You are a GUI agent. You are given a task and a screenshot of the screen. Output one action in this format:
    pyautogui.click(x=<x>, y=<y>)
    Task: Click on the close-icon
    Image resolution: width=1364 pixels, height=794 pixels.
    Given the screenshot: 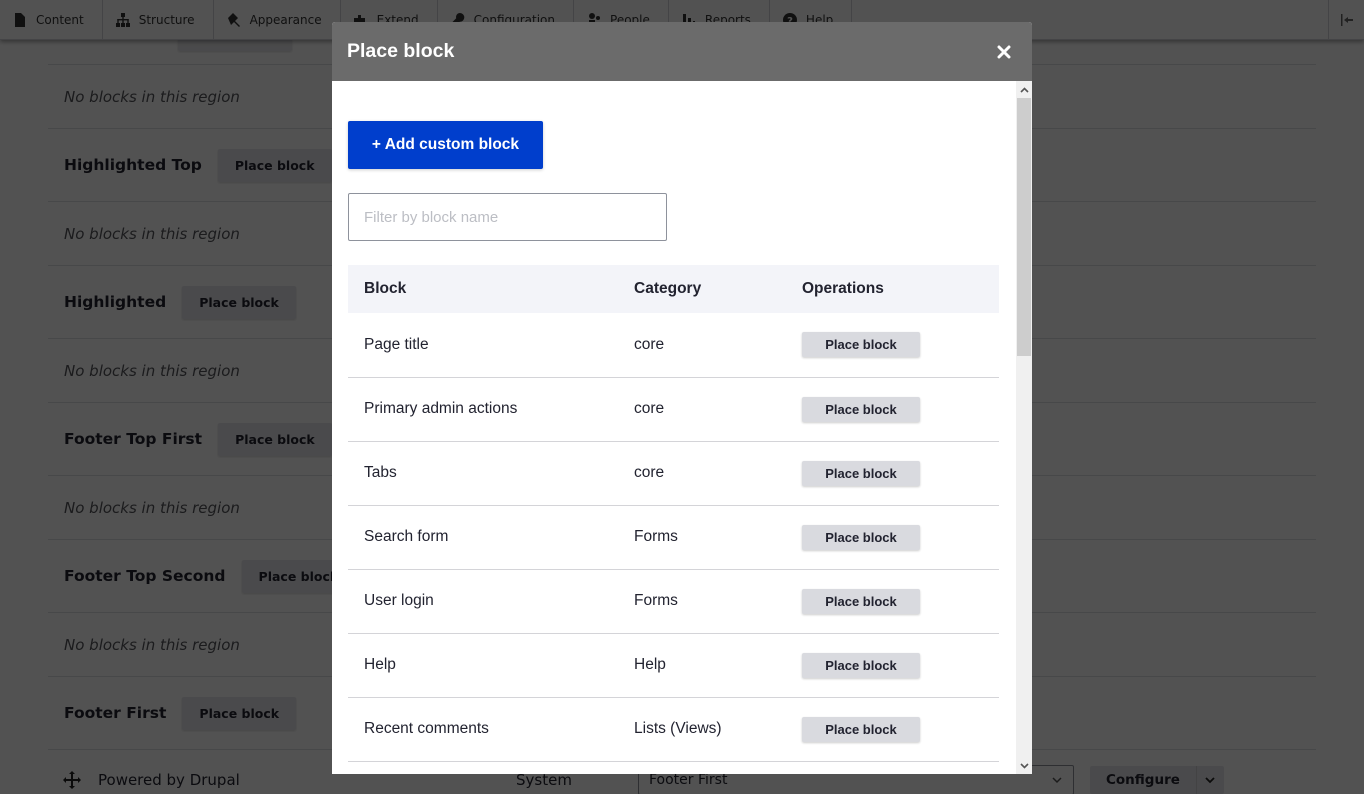 What is the action you would take?
    pyautogui.click(x=1004, y=51)
    